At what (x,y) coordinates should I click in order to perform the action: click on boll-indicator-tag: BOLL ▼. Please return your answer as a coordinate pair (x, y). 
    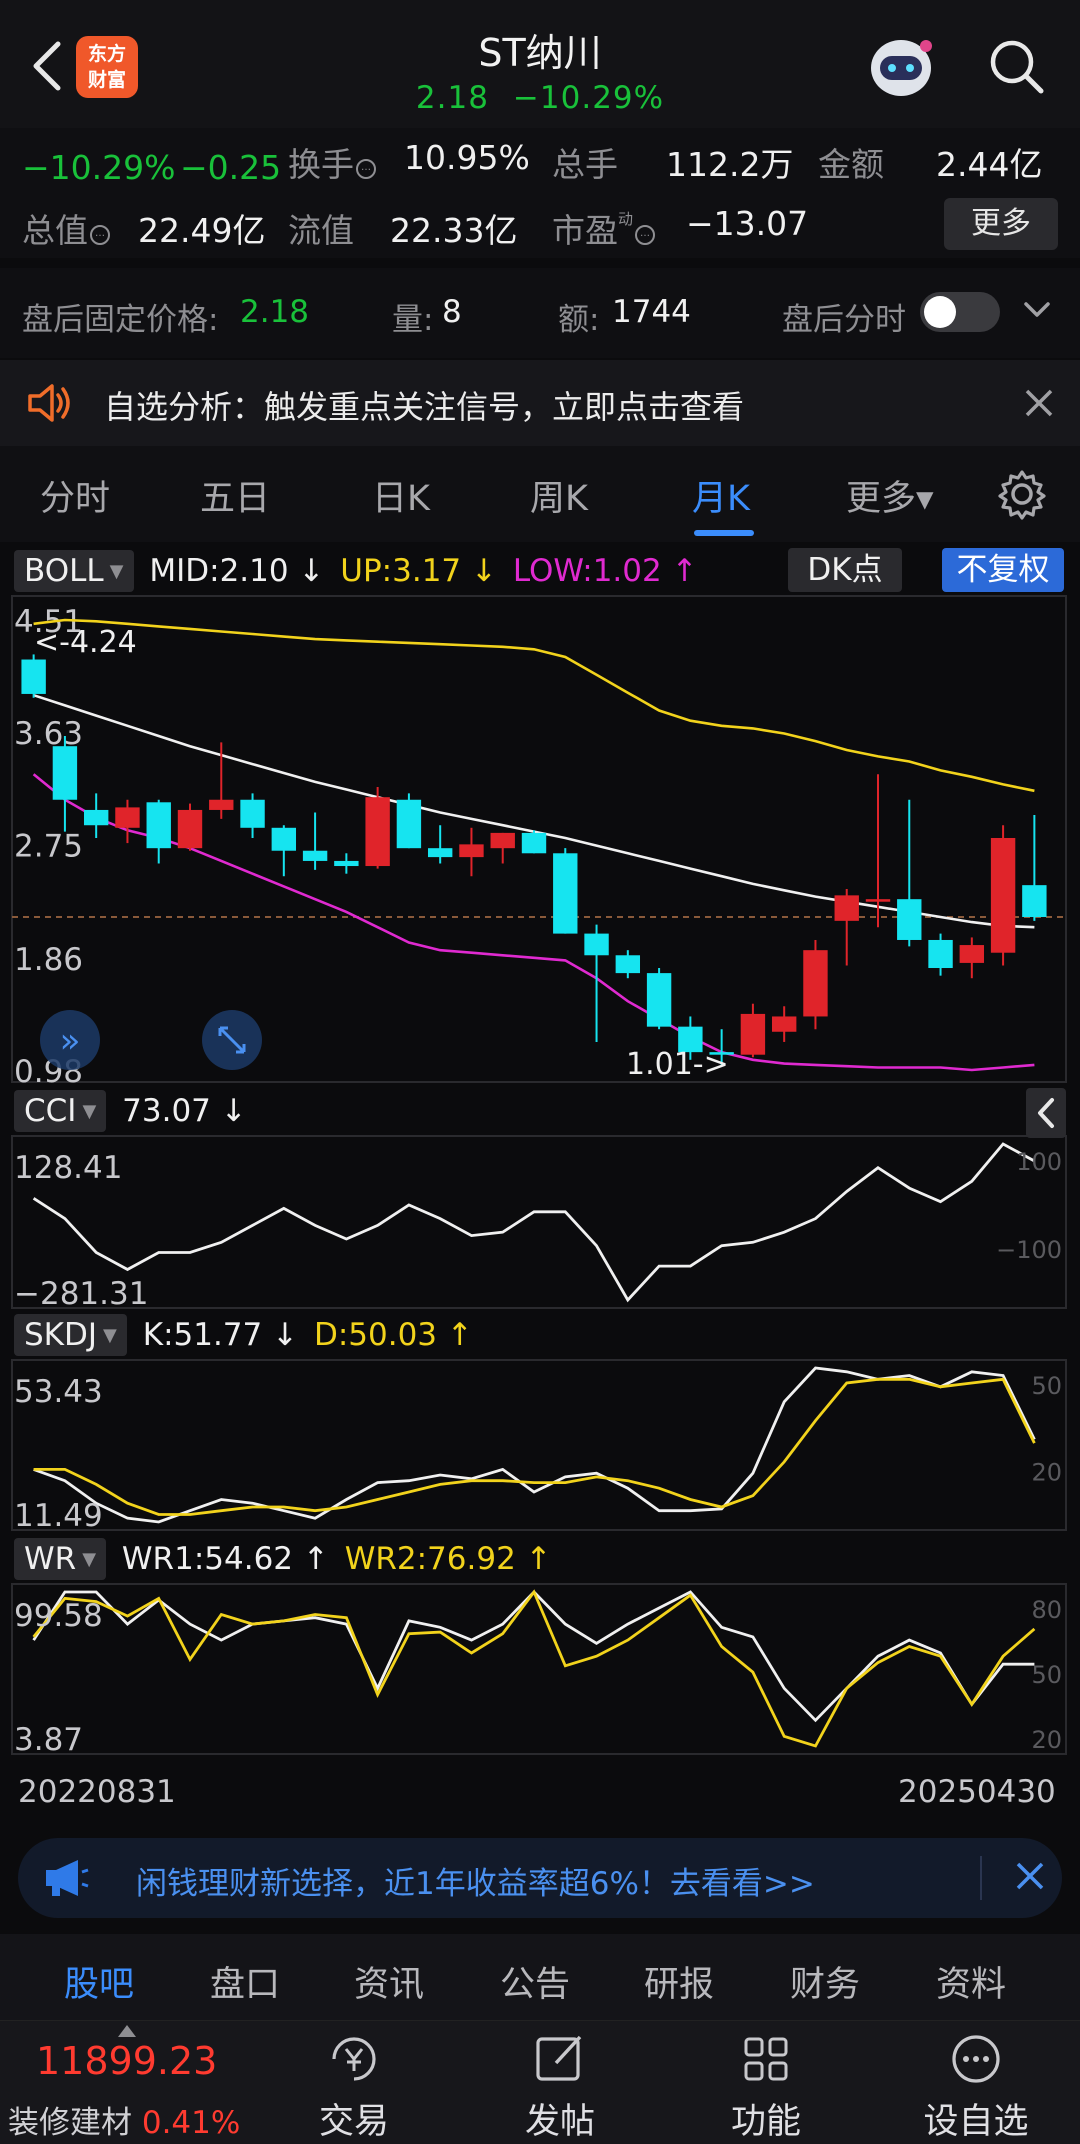
    Looking at the image, I should click on (74, 571).